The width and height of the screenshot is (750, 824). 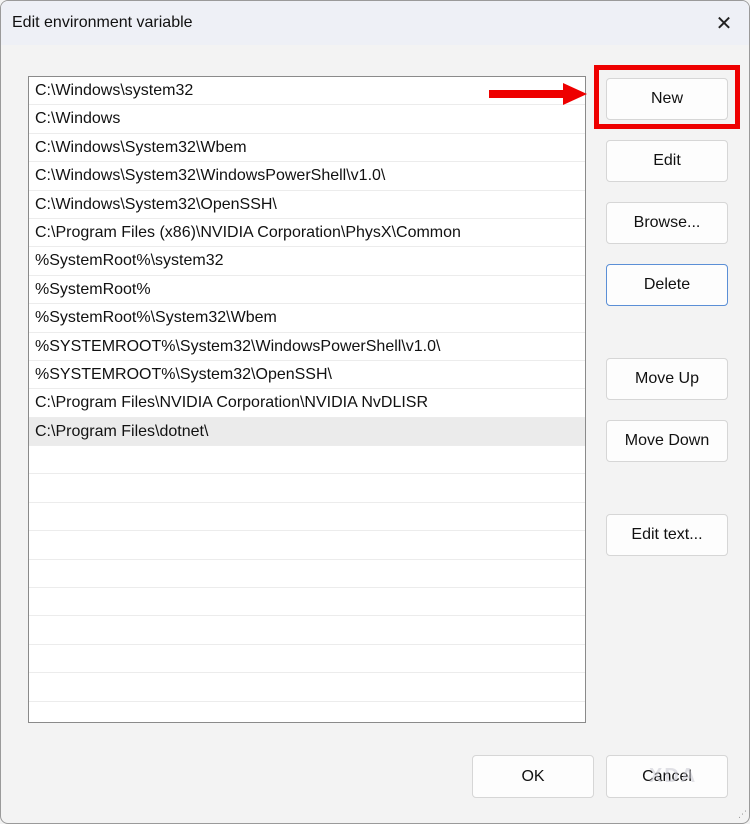 I want to click on list-item: %SYSTEMROOT%\System32\OpenSSH\, so click(x=307, y=375).